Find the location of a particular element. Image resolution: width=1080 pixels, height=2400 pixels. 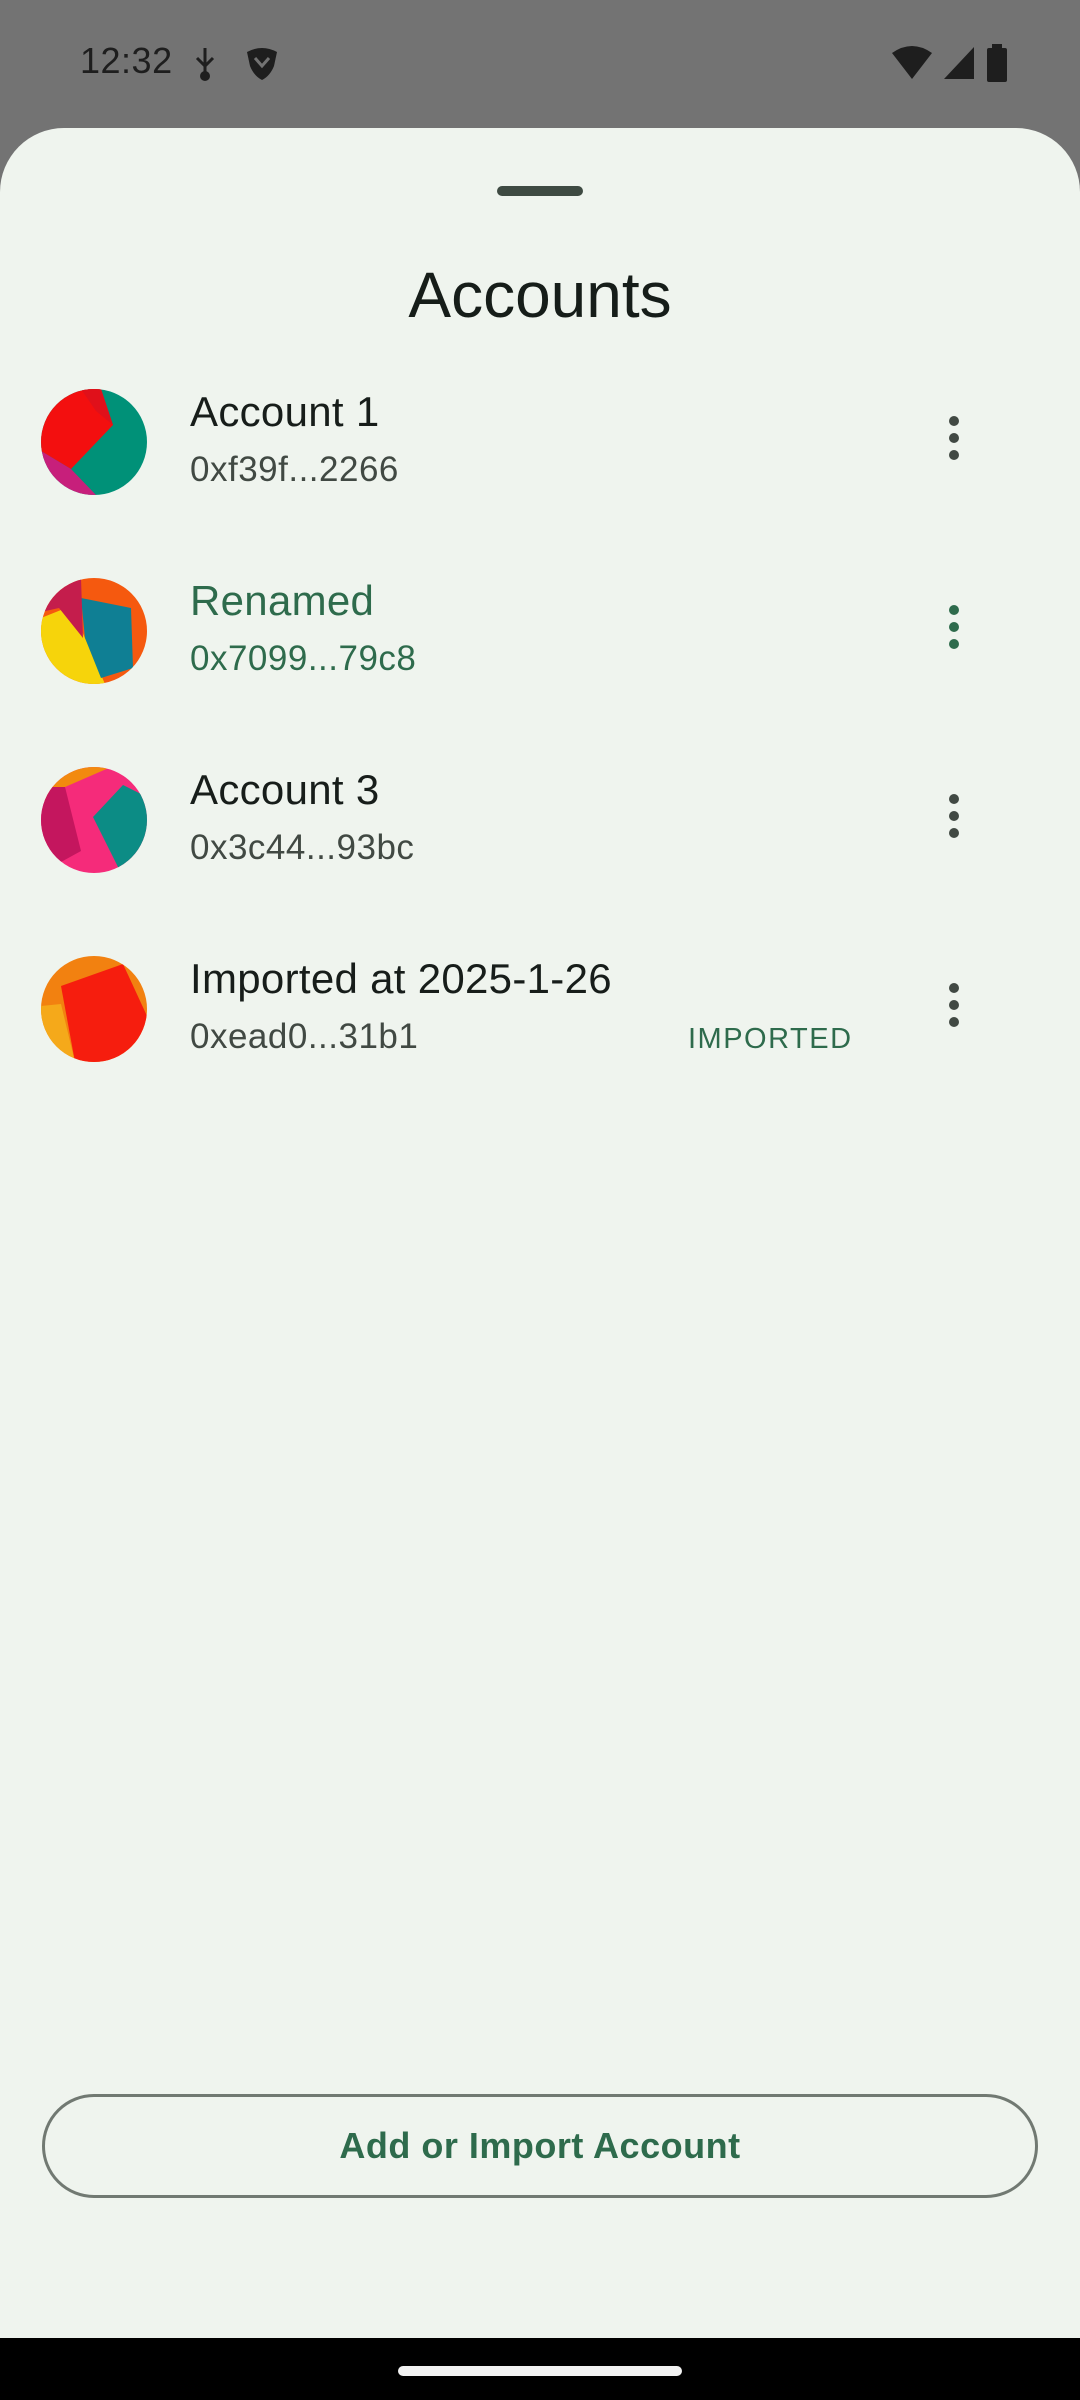

account-address: 0xead0...31b1 is located at coordinates (304, 1036).